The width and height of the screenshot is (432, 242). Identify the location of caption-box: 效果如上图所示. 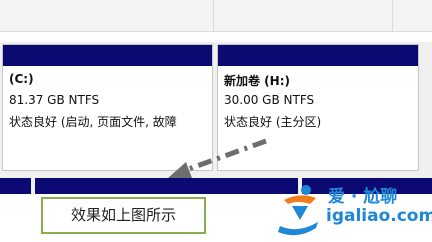
(123, 215).